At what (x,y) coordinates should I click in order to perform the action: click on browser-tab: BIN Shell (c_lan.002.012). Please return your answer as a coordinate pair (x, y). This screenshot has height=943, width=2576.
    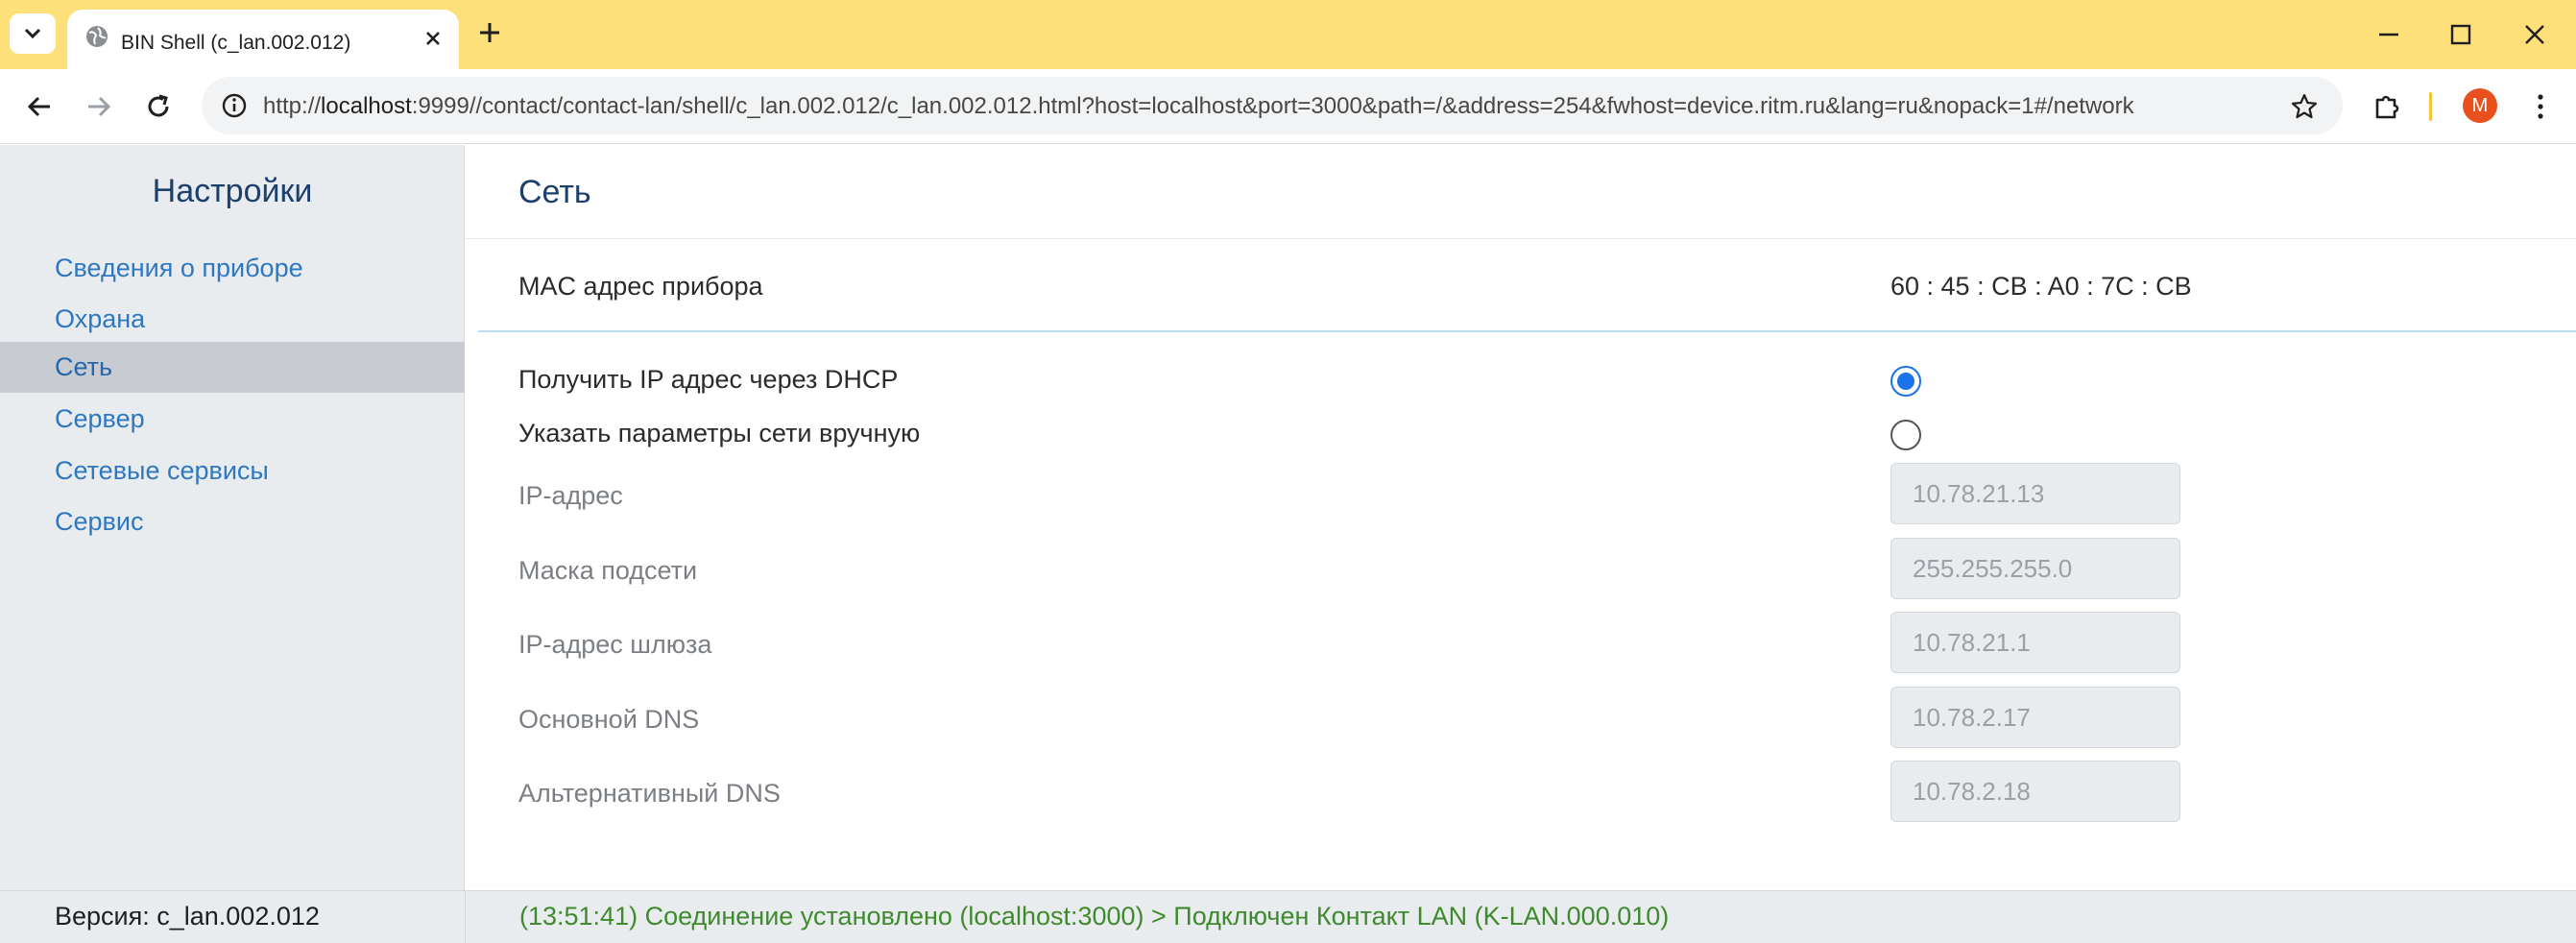
    Looking at the image, I should click on (263, 39).